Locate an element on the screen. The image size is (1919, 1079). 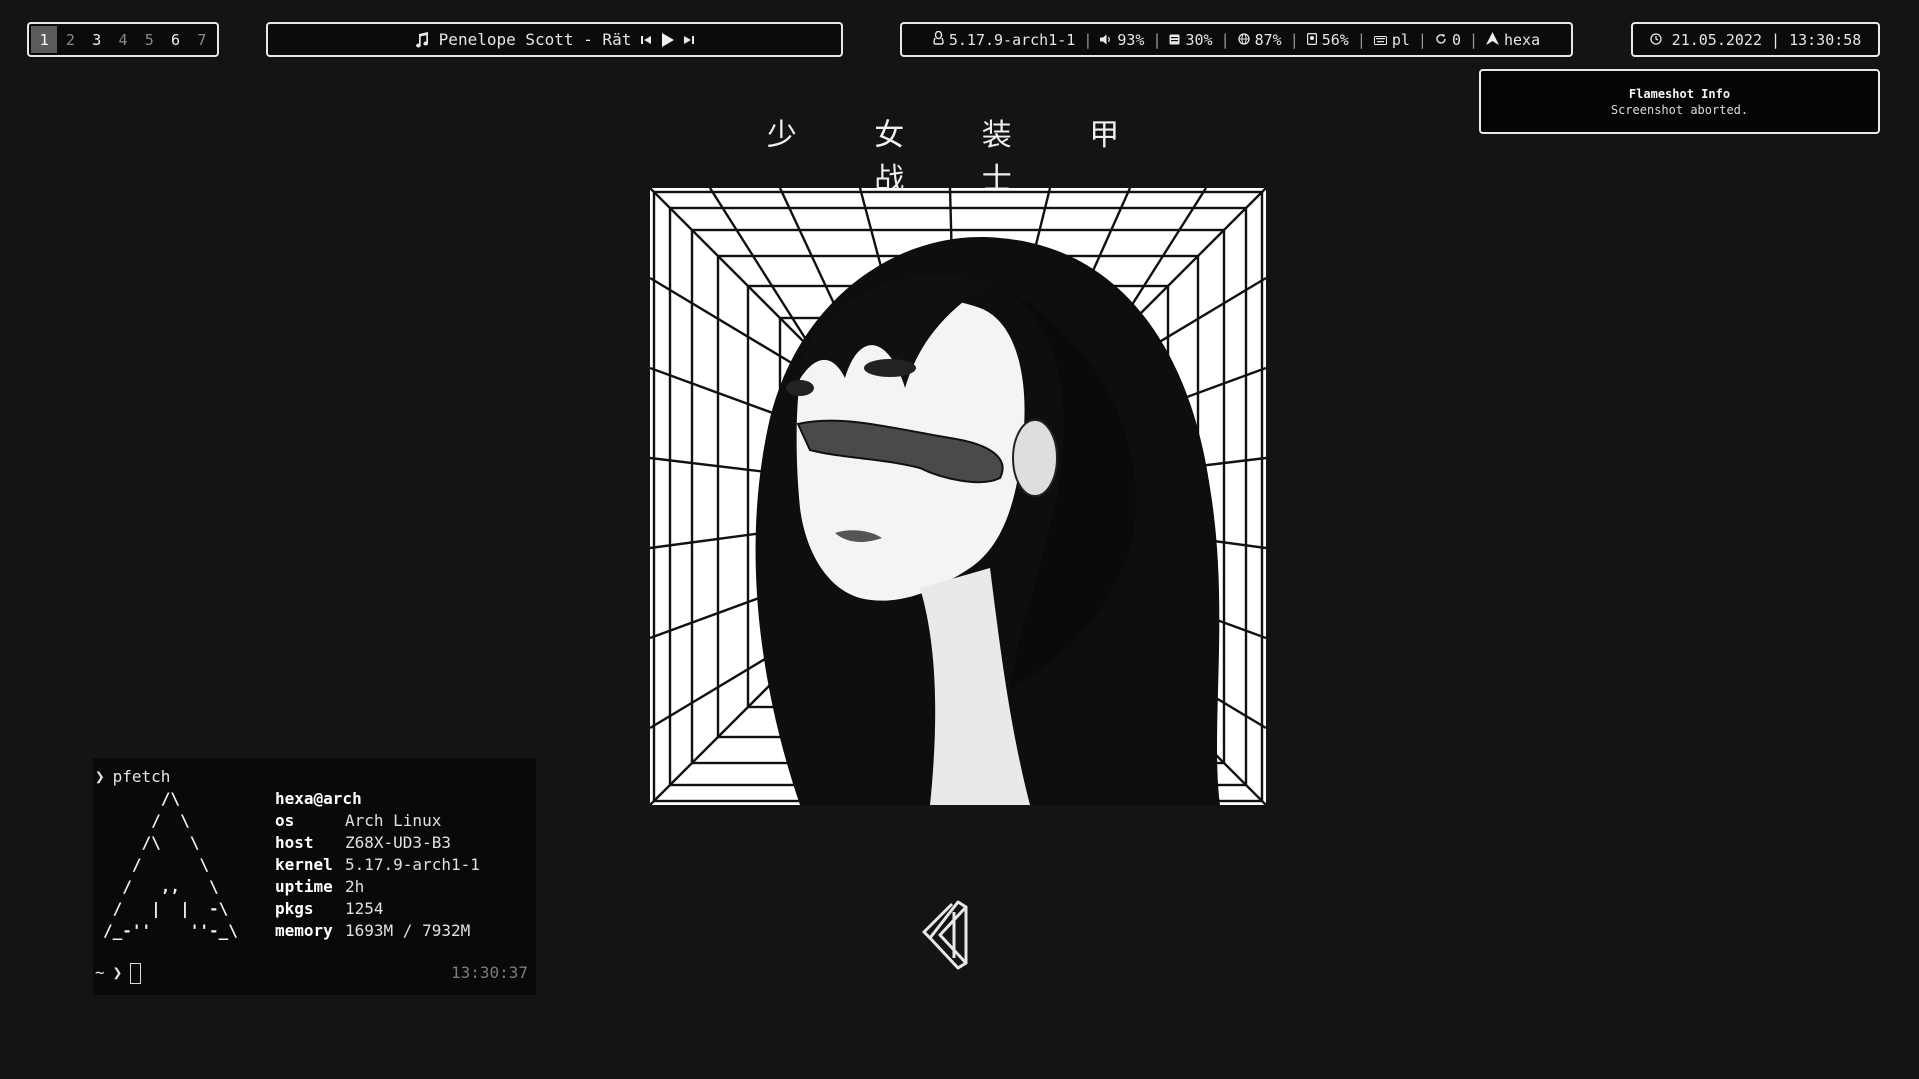
notification-popup: Flameshot Info Screenshot aborted. is located at coordinates (1679, 101).